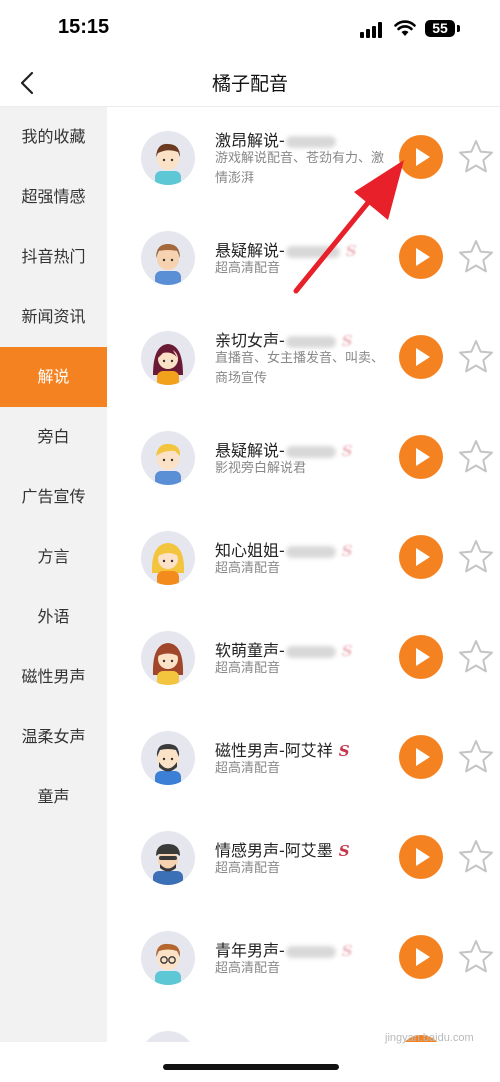 The width and height of the screenshot is (500, 1082). I want to click on sidebar-item-narration: 旁白, so click(53, 437).